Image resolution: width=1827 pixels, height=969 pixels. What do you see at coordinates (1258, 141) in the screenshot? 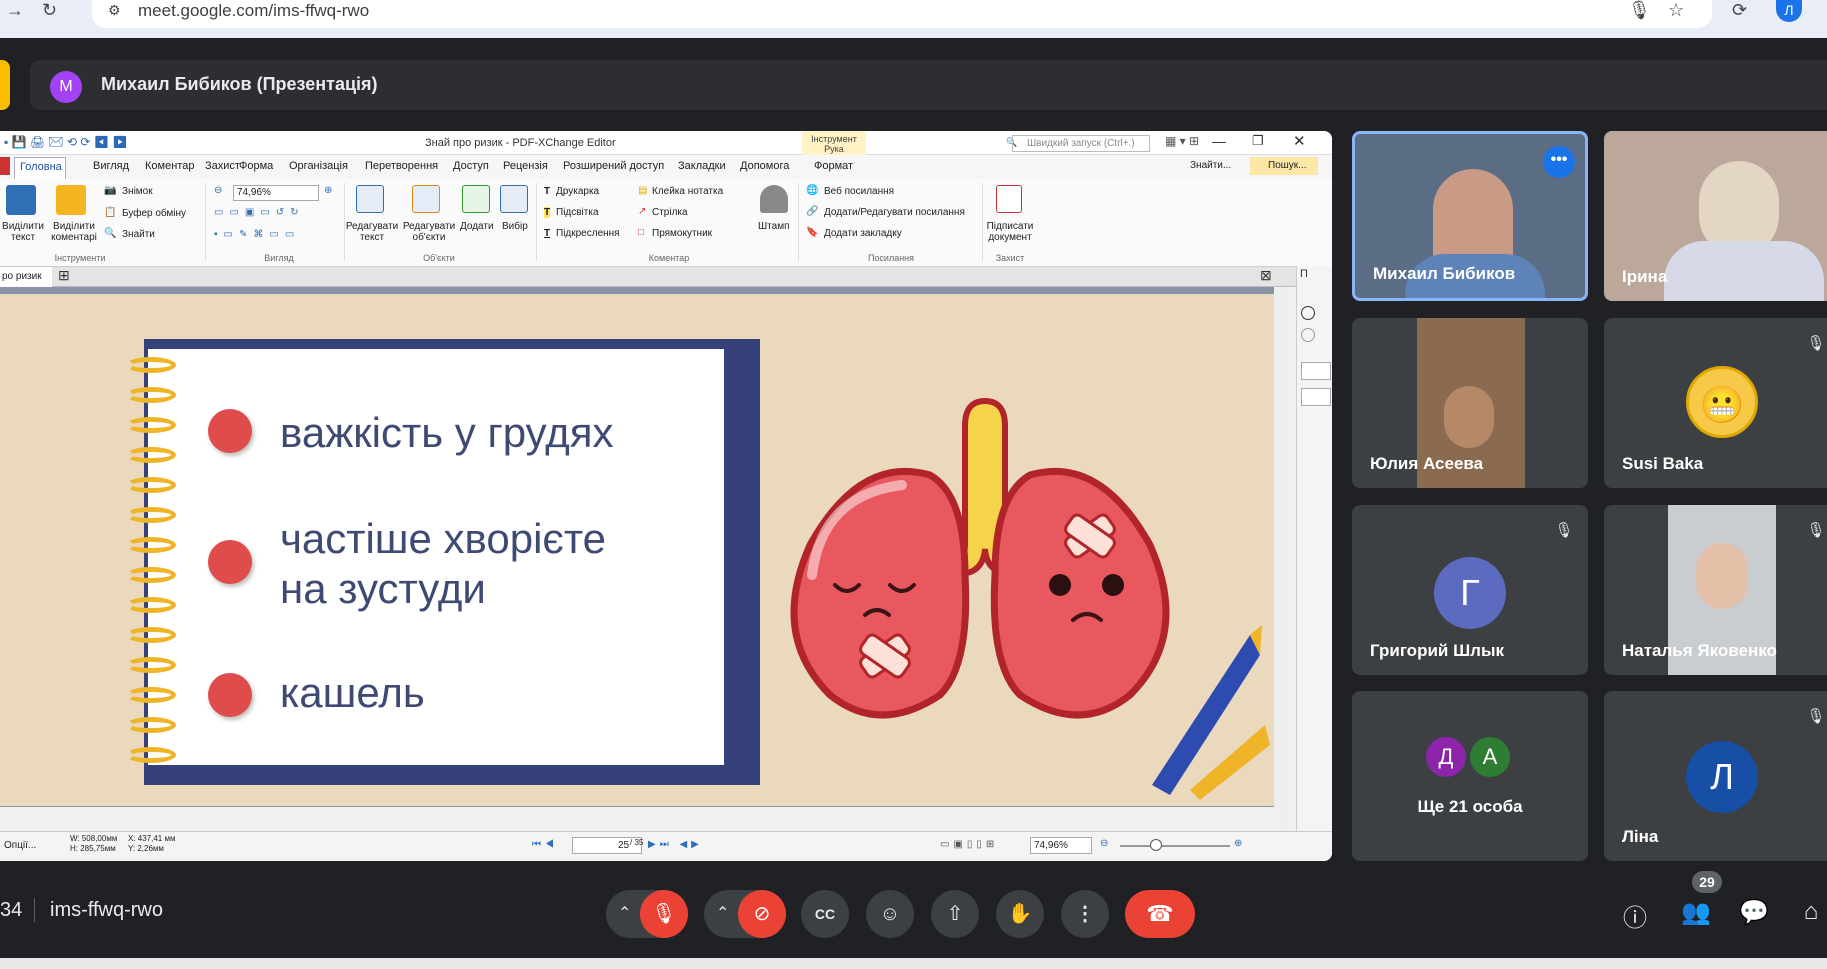
I see `restore-icon: ❐` at bounding box center [1258, 141].